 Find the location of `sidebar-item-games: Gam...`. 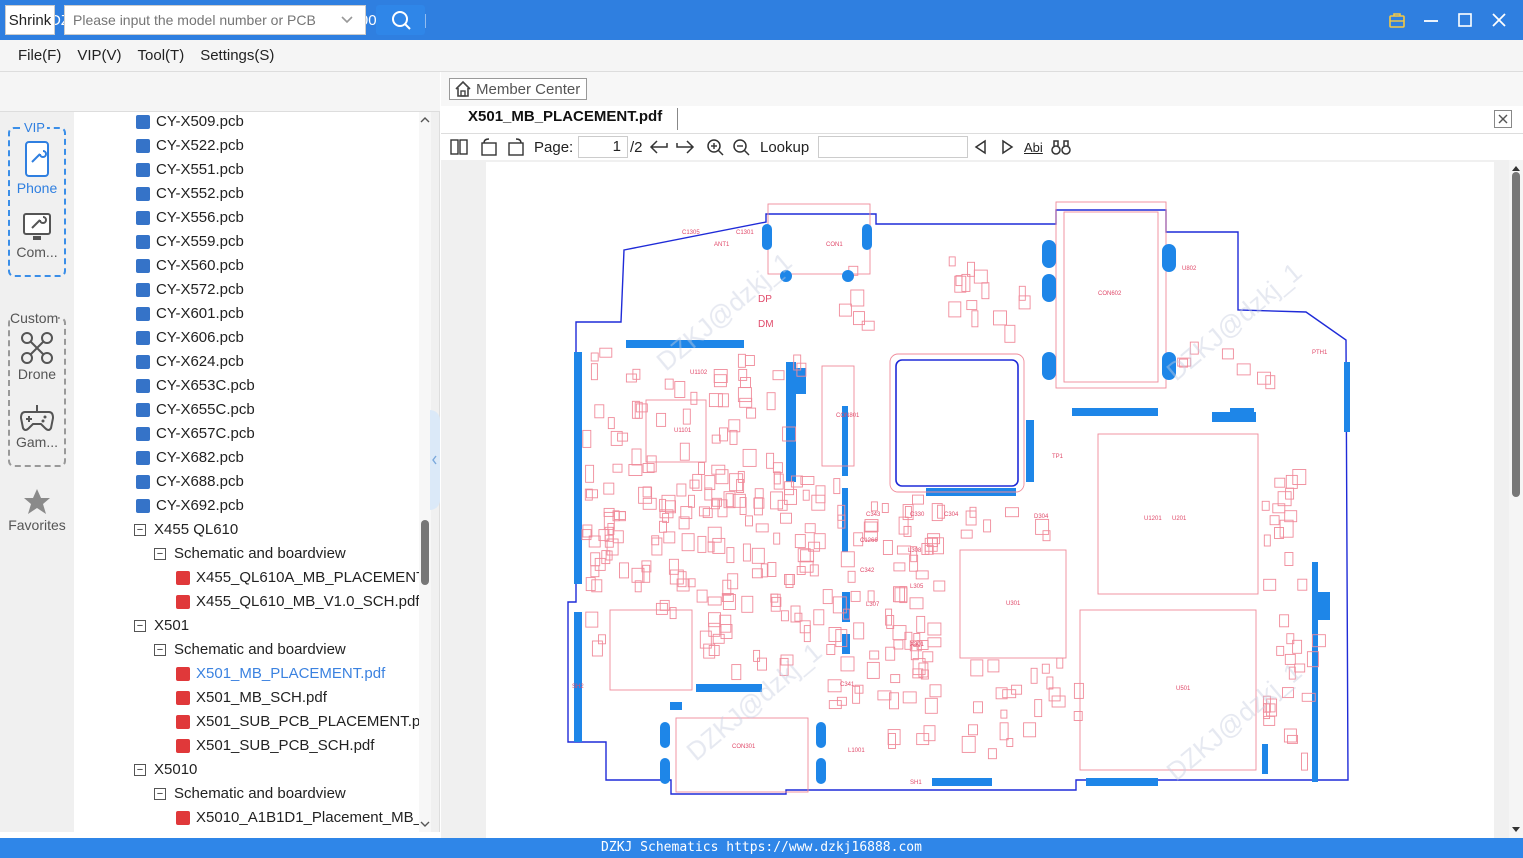

sidebar-item-games: Gam... is located at coordinates (37, 426).